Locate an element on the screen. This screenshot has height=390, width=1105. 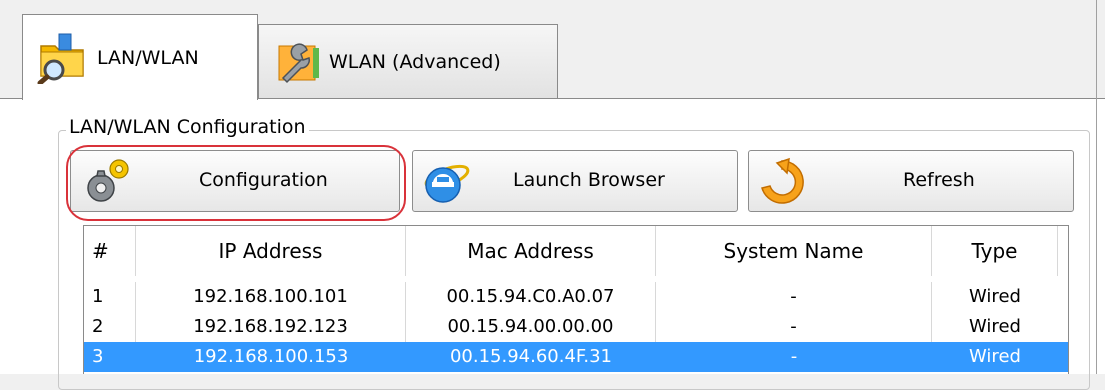
cell-ip: 192.168.100.153 is located at coordinates (271, 356).